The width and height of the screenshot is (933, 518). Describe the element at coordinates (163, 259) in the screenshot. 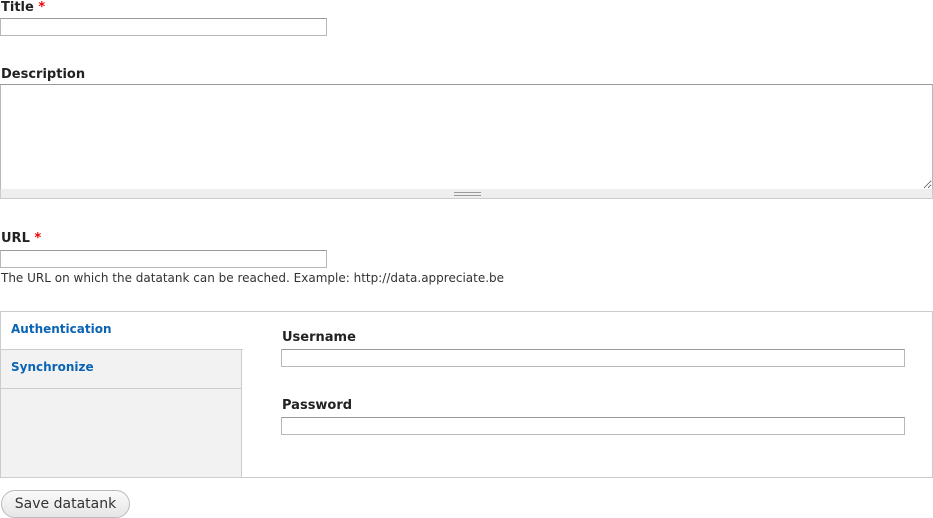

I see `url-input` at that location.